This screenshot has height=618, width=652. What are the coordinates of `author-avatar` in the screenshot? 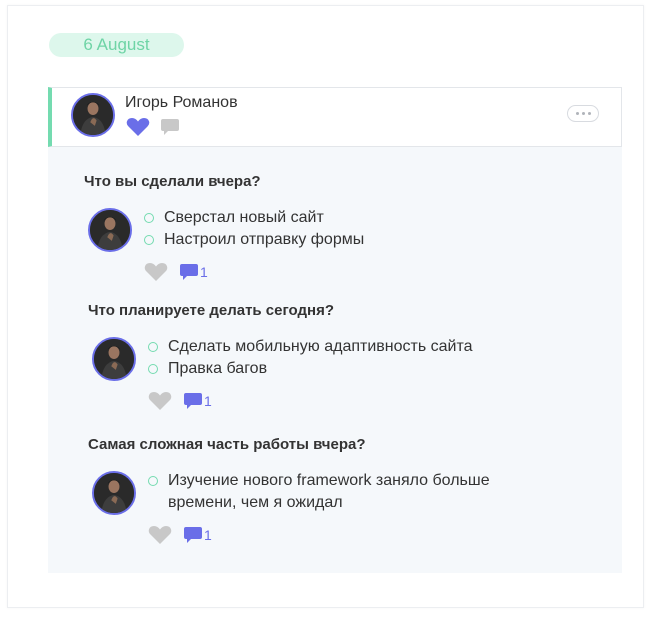 It's located at (93, 115).